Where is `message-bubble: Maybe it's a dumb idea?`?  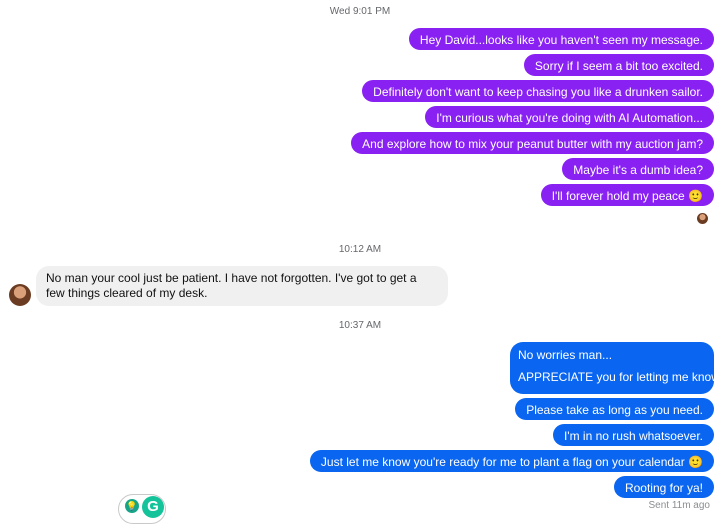
message-bubble: Maybe it's a dumb idea? is located at coordinates (638, 169).